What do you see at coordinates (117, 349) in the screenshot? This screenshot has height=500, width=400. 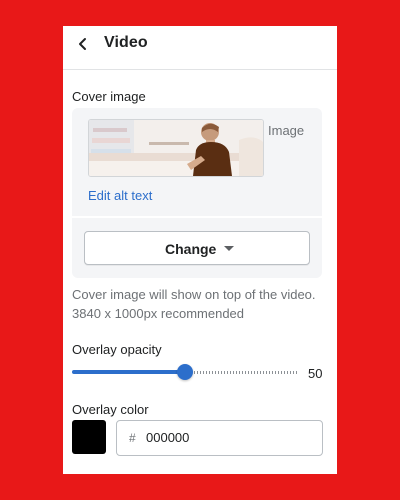 I see `overlay-opacity-label: Overlay opacity` at bounding box center [117, 349].